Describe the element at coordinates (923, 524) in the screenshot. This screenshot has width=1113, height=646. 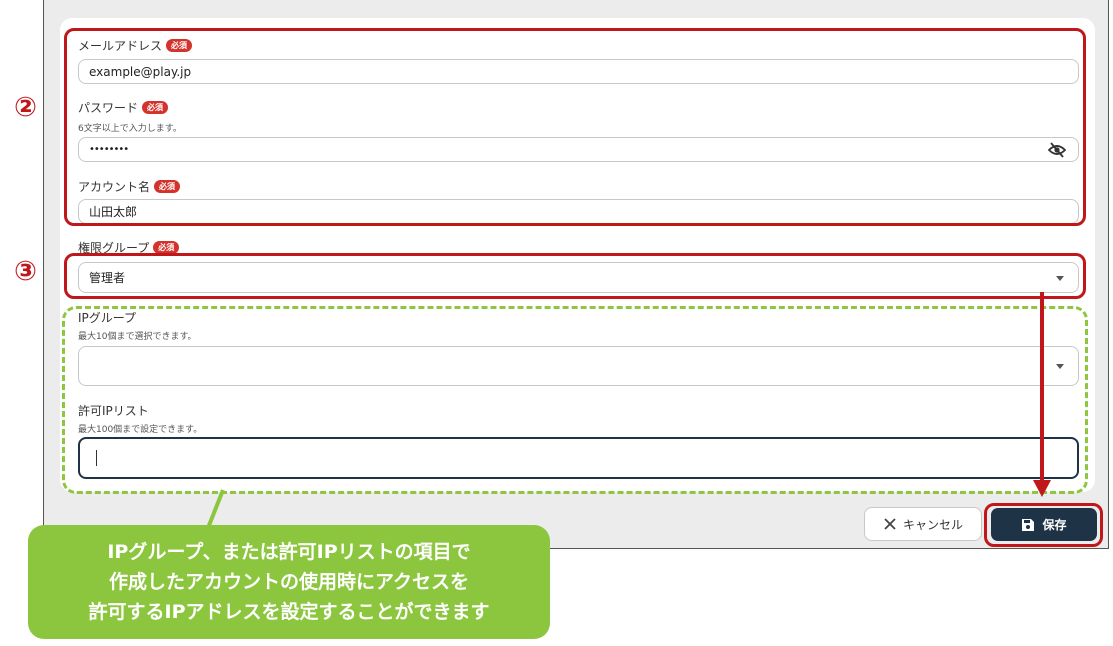
I see `cancel-button: キャンセル` at that location.